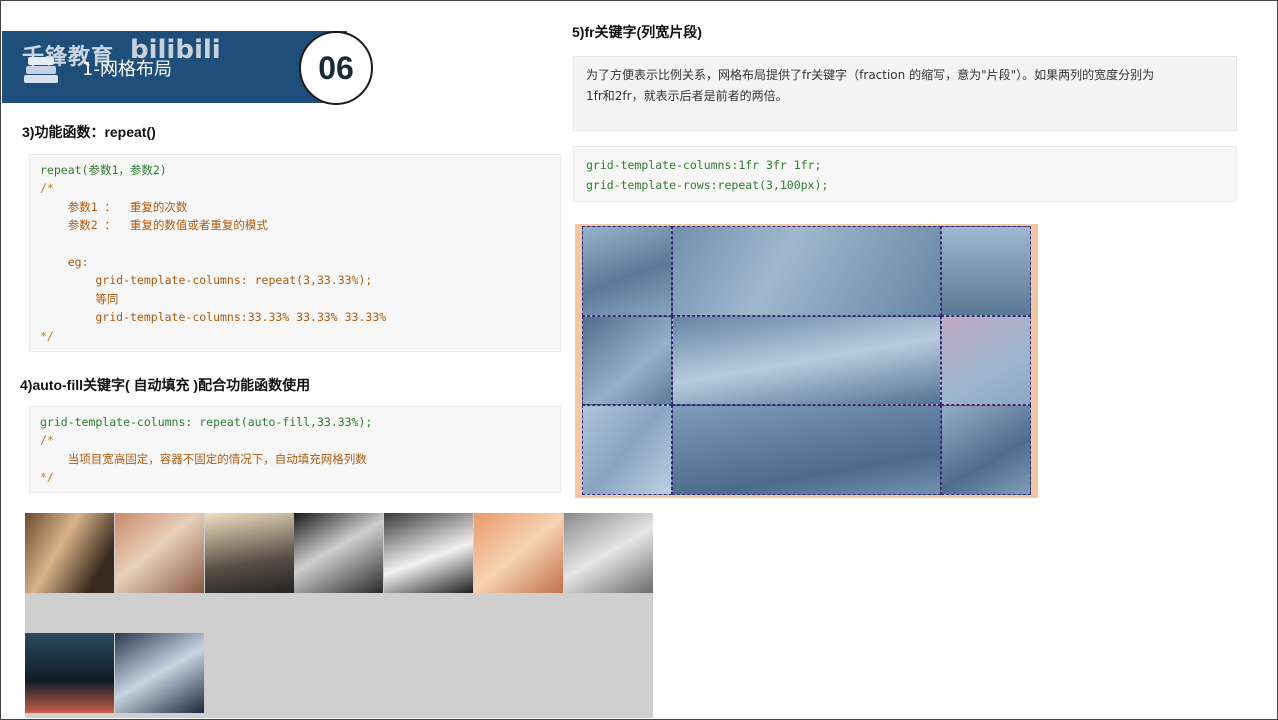  I want to click on code-line: 等同, so click(79, 298).